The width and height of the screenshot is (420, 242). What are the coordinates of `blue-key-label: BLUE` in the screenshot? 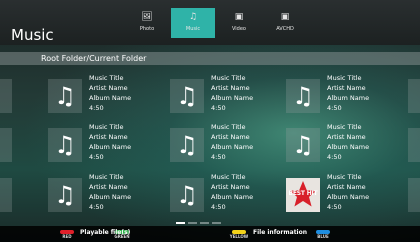 It's located at (323, 236).